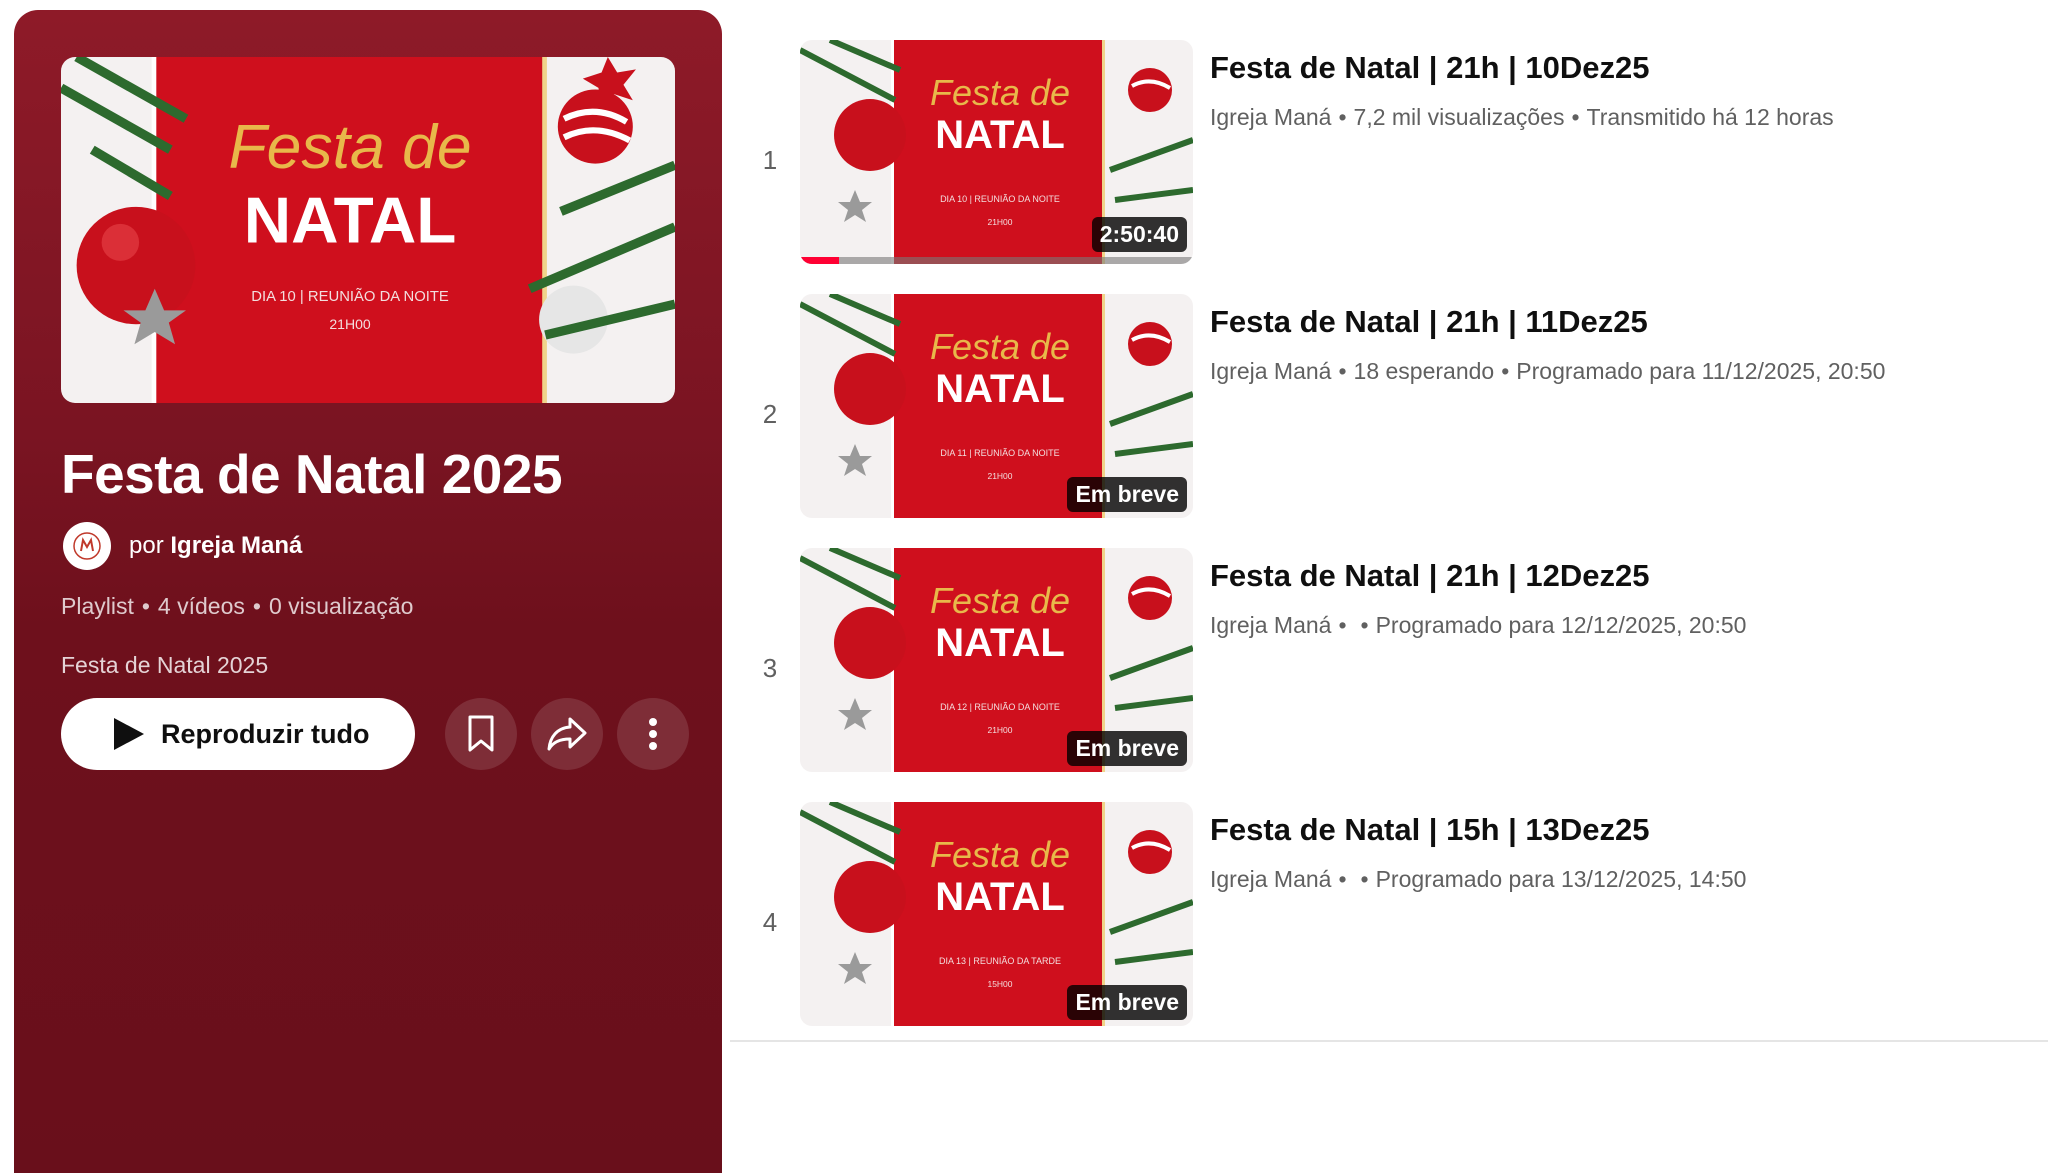  I want to click on bookmark-icon, so click(481, 733).